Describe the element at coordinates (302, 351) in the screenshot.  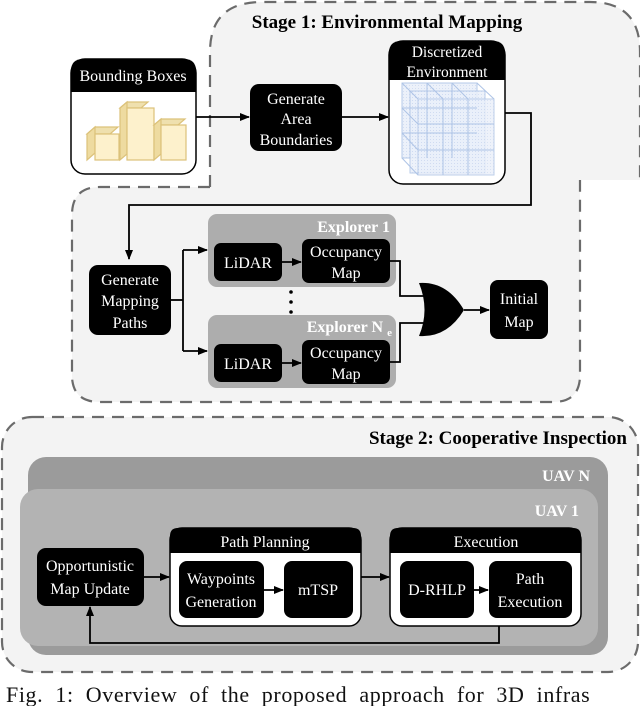
I see `explorer-ne-panel: Explorer N e LiDAR Occupancy Map` at that location.